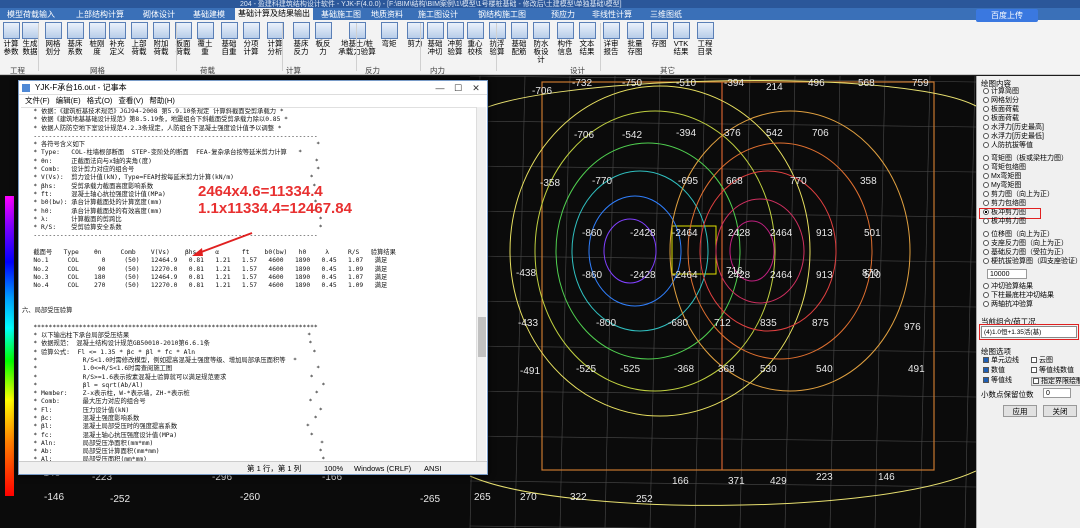  I want to click on tab-7: 施工图设计, so click(438, 14).